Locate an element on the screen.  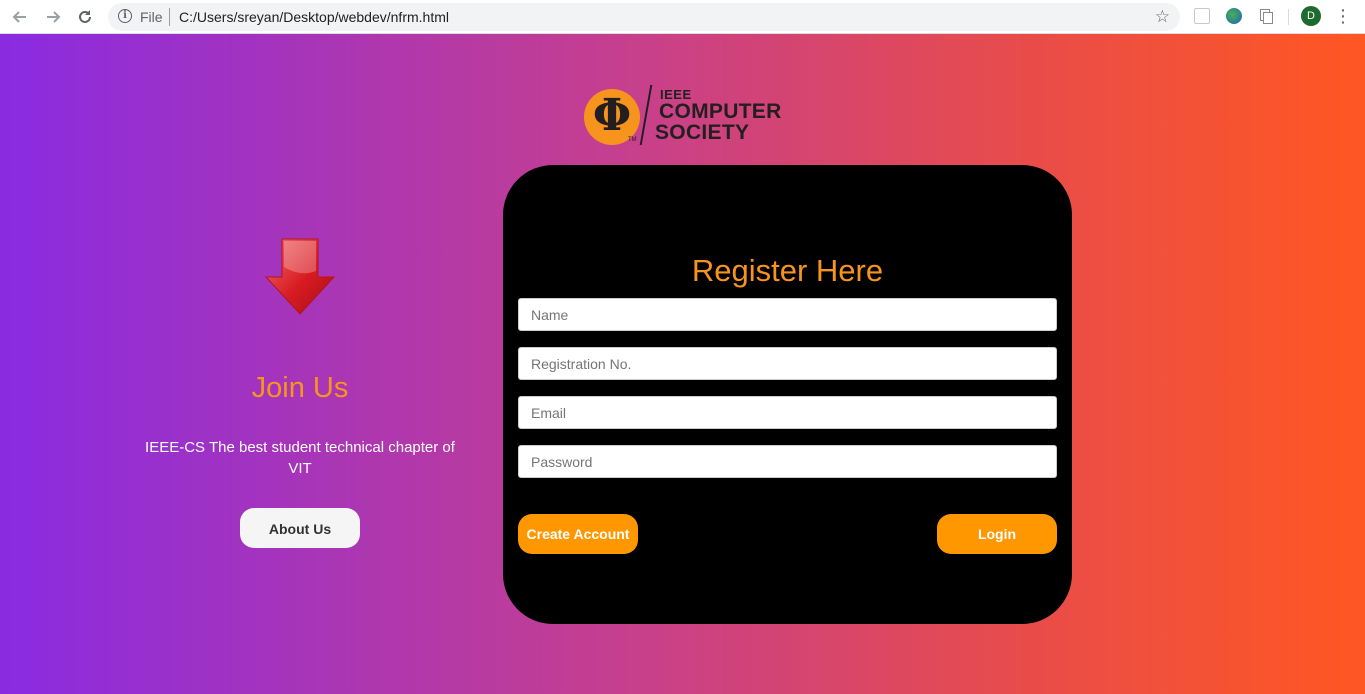
logo-phi-symbol: Φ is located at coordinates (612, 115).